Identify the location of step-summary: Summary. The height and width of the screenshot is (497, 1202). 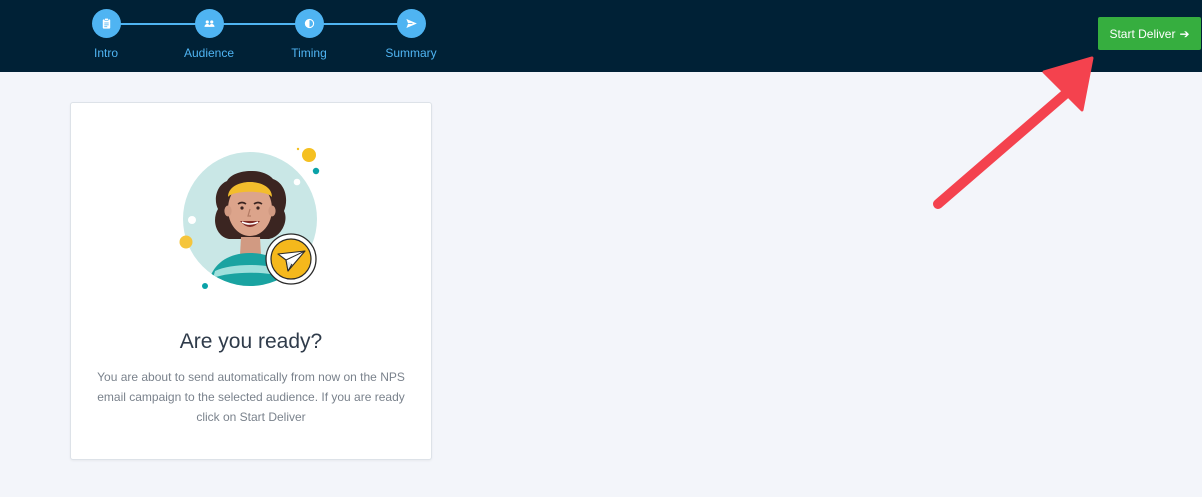
(411, 34).